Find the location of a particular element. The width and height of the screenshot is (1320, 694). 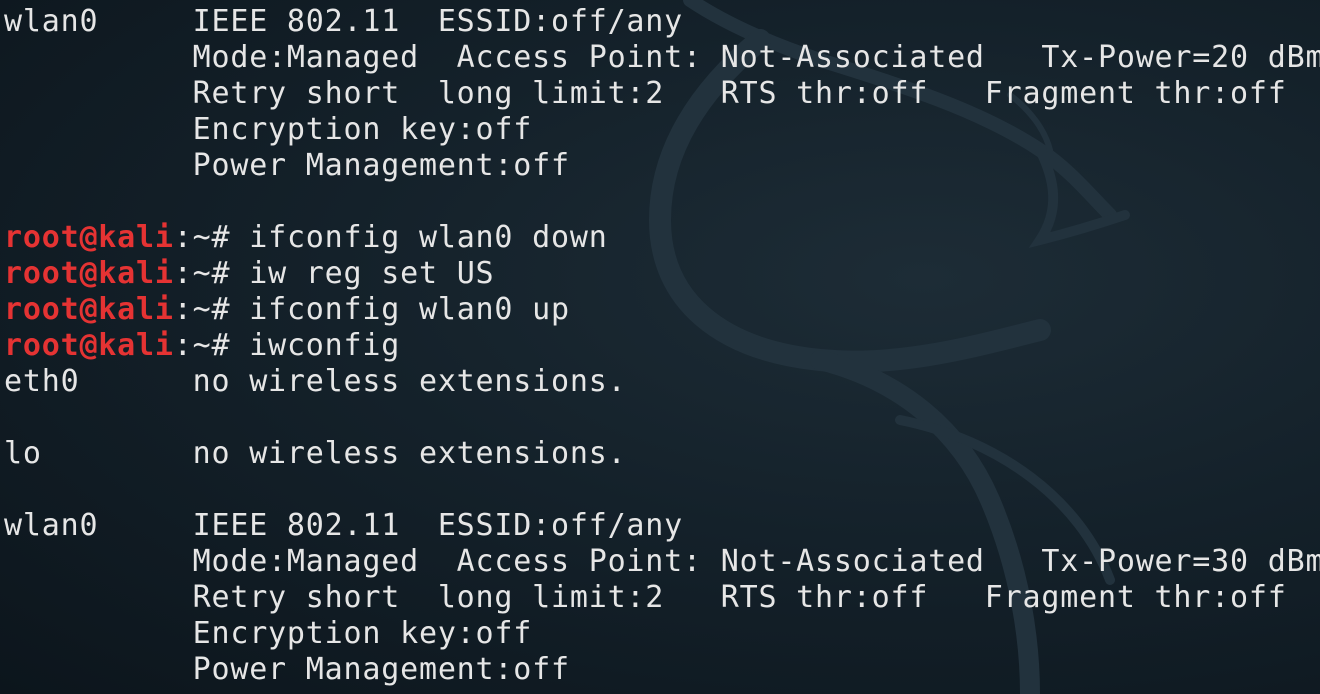

command-line: root@kali:~# ifconfig wlan0 up is located at coordinates (662, 310).